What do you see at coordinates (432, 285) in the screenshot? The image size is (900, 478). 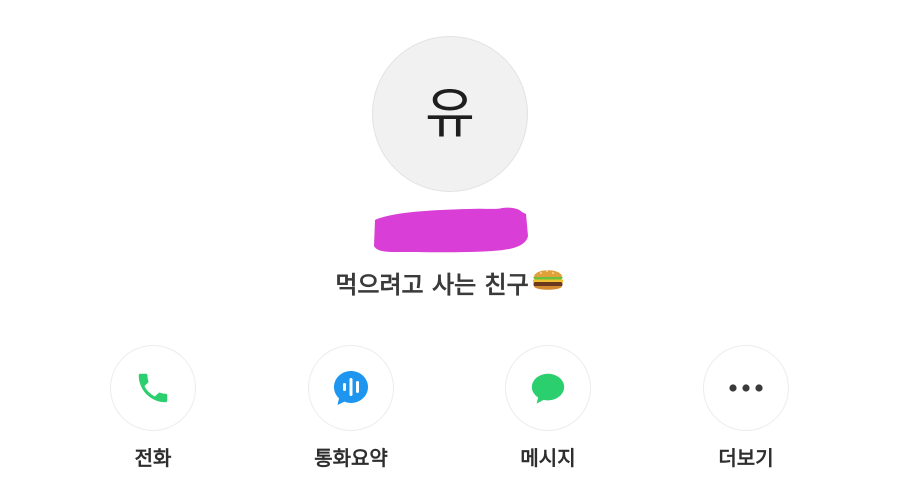 I see `status-message-text: 먹으려고 사는 친구` at bounding box center [432, 285].